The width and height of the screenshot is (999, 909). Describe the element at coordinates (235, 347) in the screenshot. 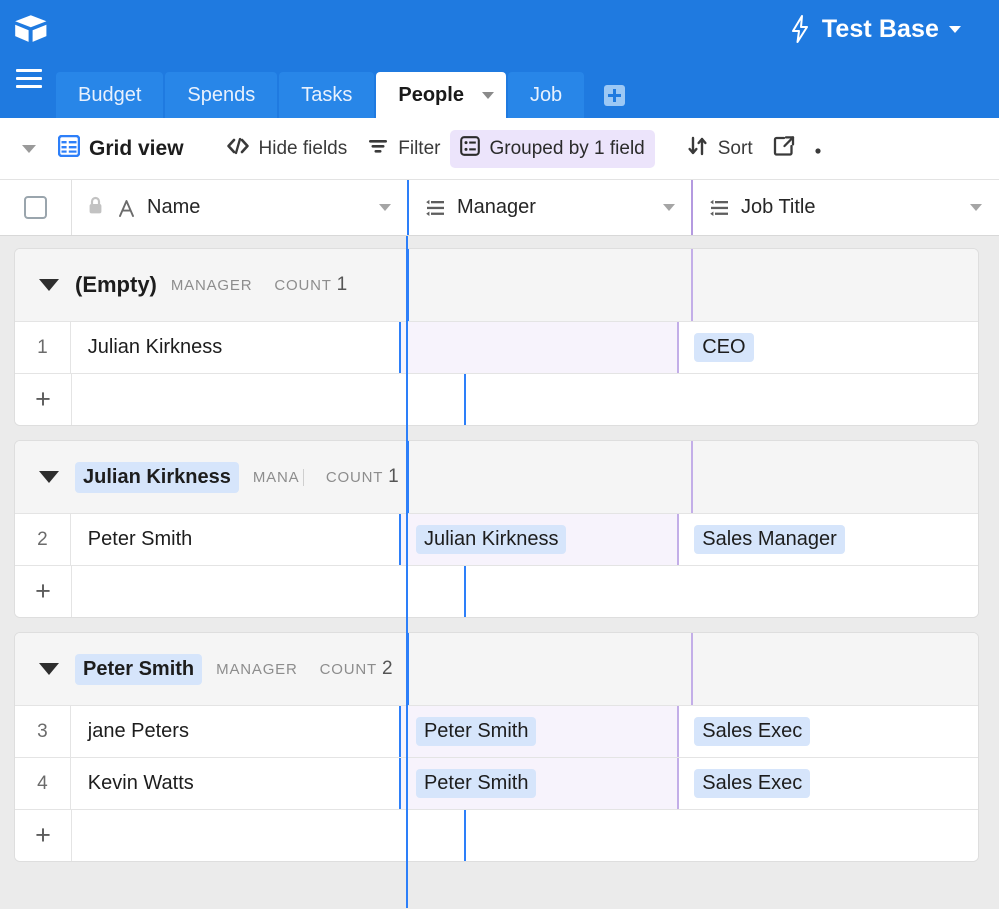

I see `cell-name: Julian Kirkness` at that location.